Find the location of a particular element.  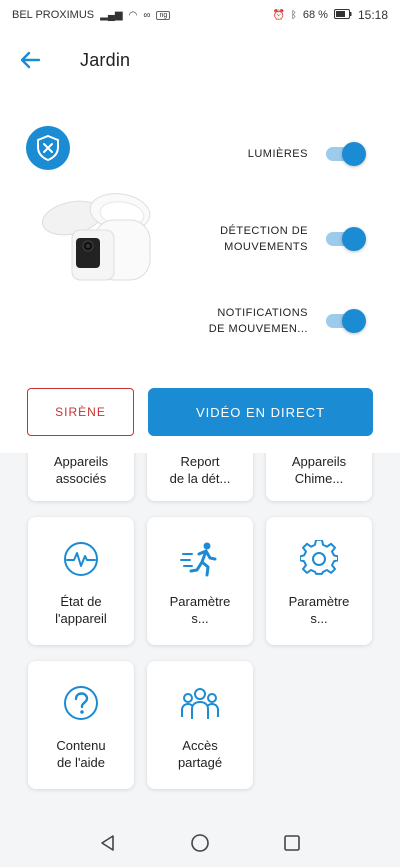

tile-help-content: Contenu de l'aide is located at coordinates (81, 725).